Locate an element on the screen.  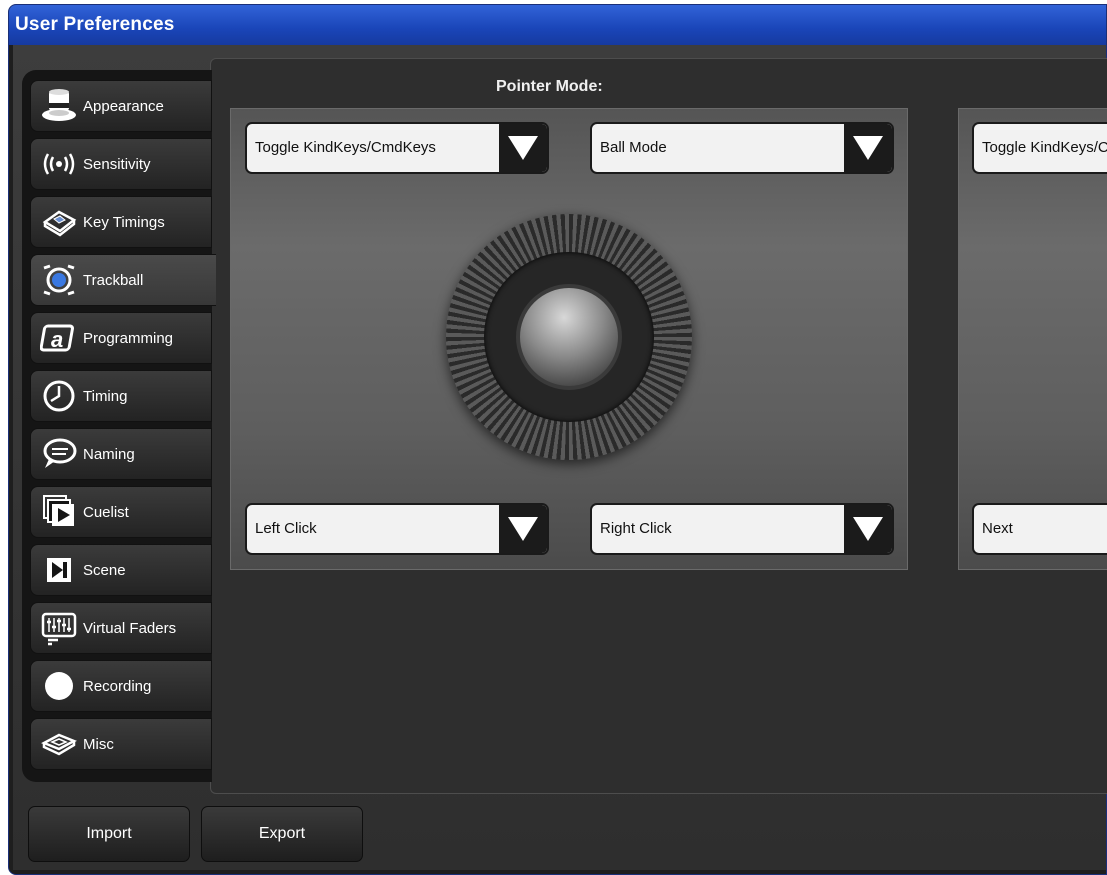
trackball-graphic is located at coordinates (569, 337).